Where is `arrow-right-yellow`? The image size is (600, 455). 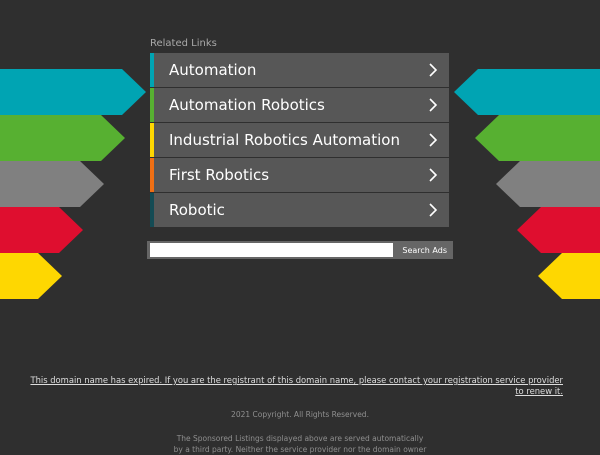
arrow-right-yellow is located at coordinates (569, 276).